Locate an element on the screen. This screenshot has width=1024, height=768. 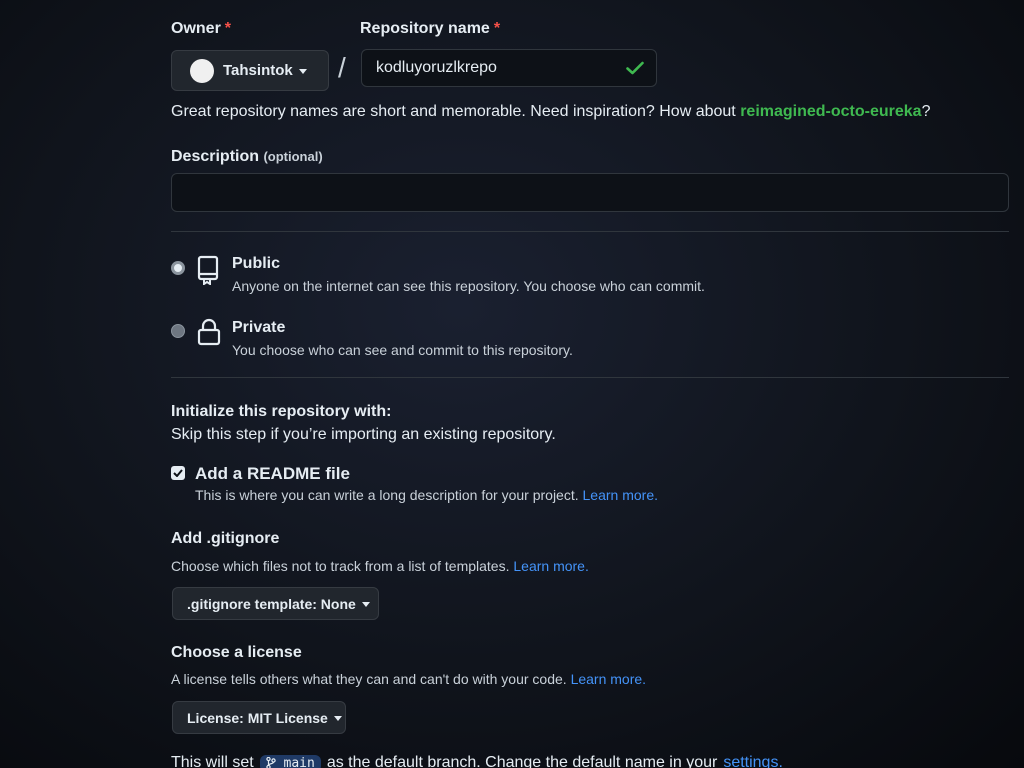
owner-label: Owner * is located at coordinates (201, 29).